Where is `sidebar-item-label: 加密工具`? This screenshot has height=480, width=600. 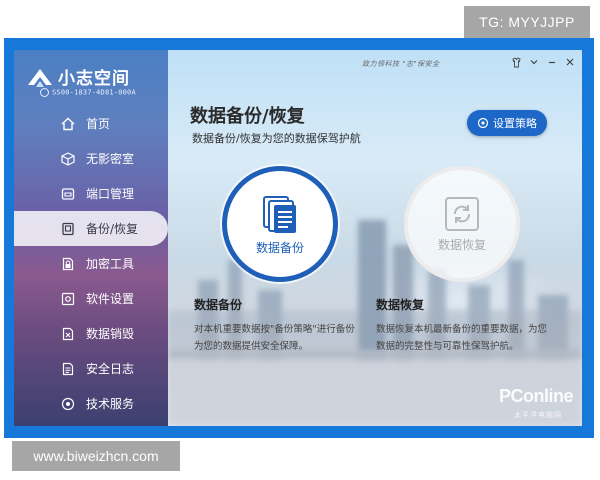
sidebar-item-label: 加密工具 is located at coordinates (110, 264).